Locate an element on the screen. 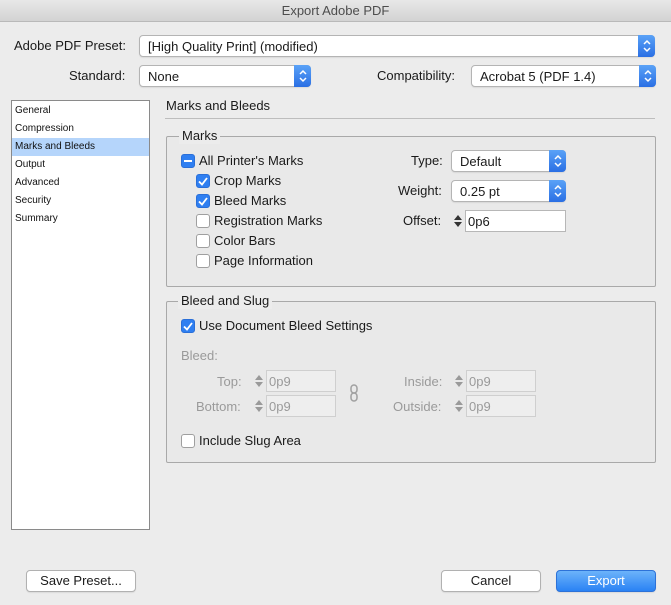 Image resolution: width=671 pixels, height=605 pixels. inside-field: 0p9 is located at coordinates (501, 381).